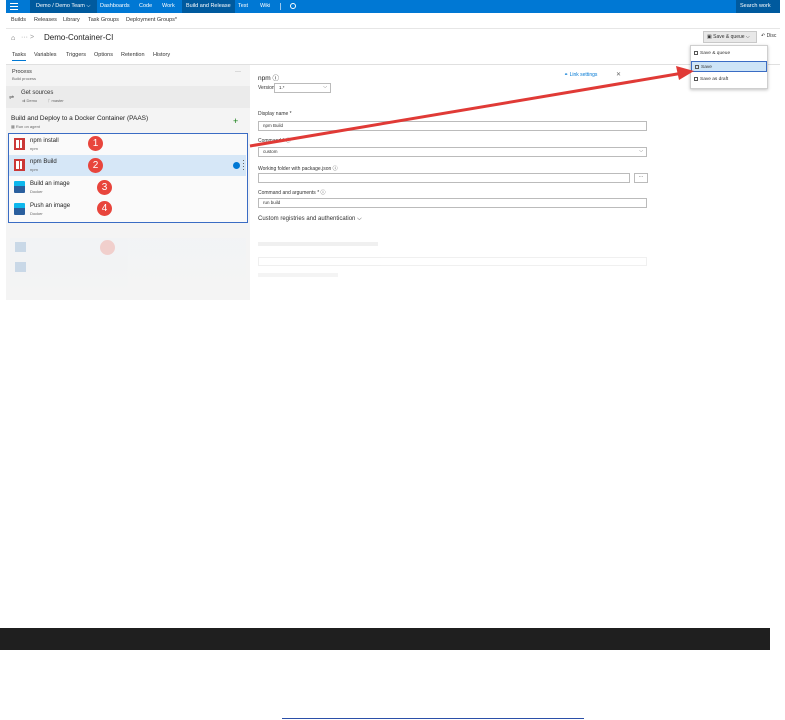  I want to click on phase-subtitle-text: Run on agent, so click(27, 126).